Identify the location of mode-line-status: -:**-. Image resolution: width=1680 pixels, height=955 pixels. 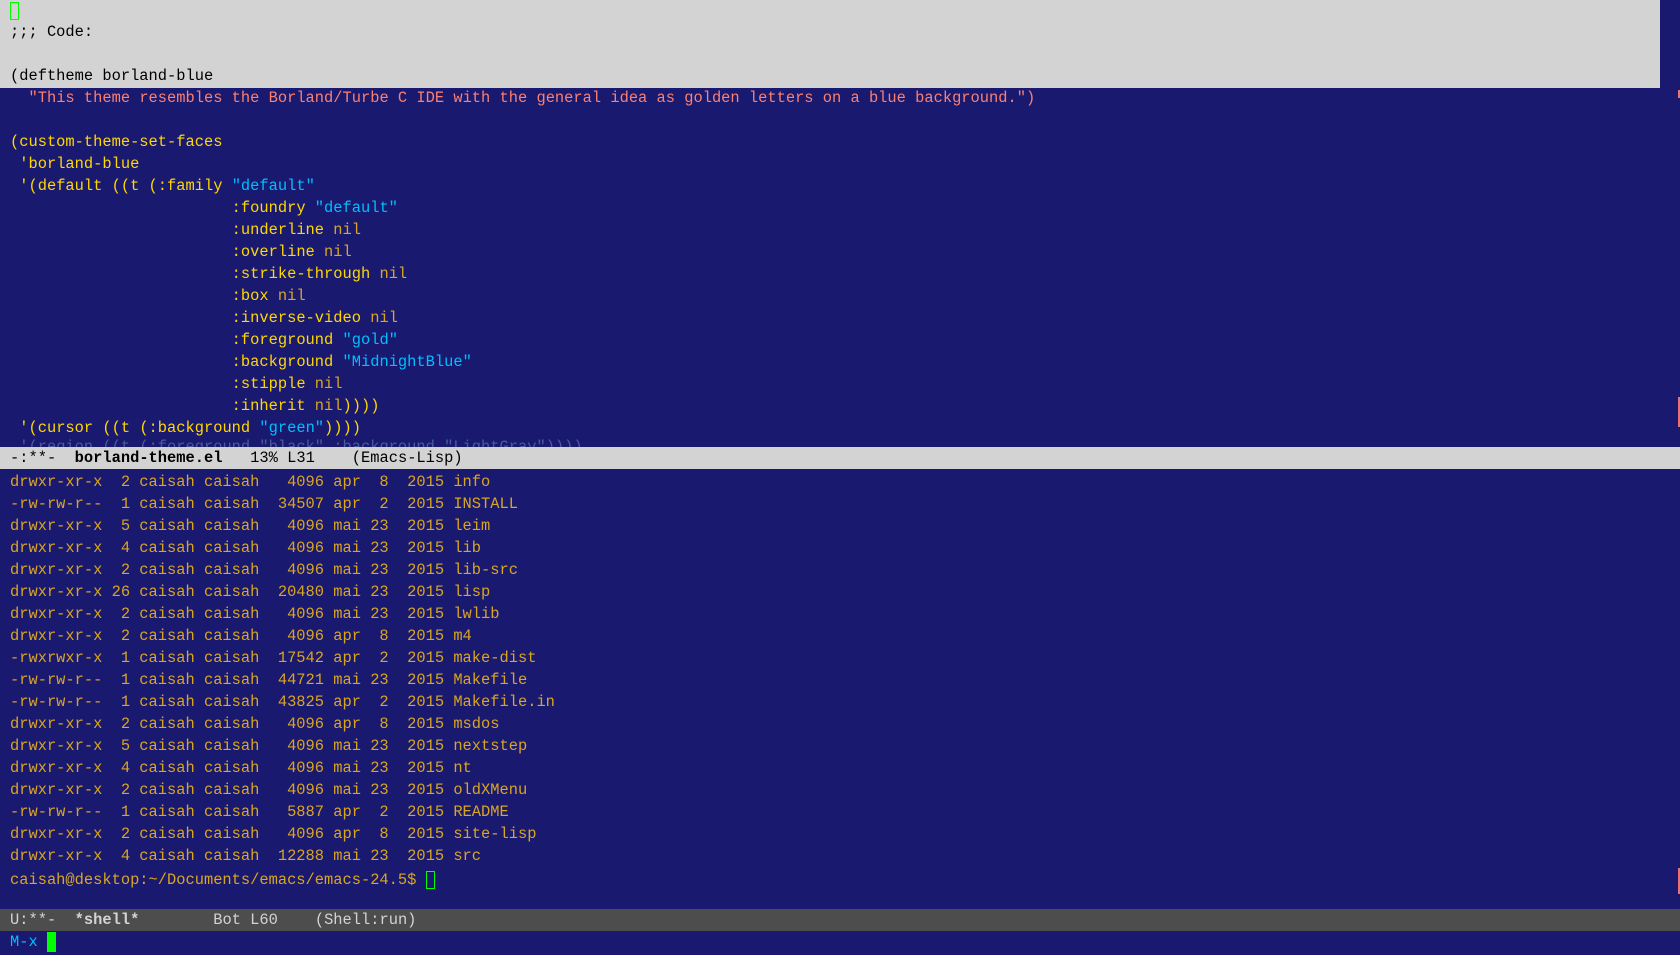
(33, 458).